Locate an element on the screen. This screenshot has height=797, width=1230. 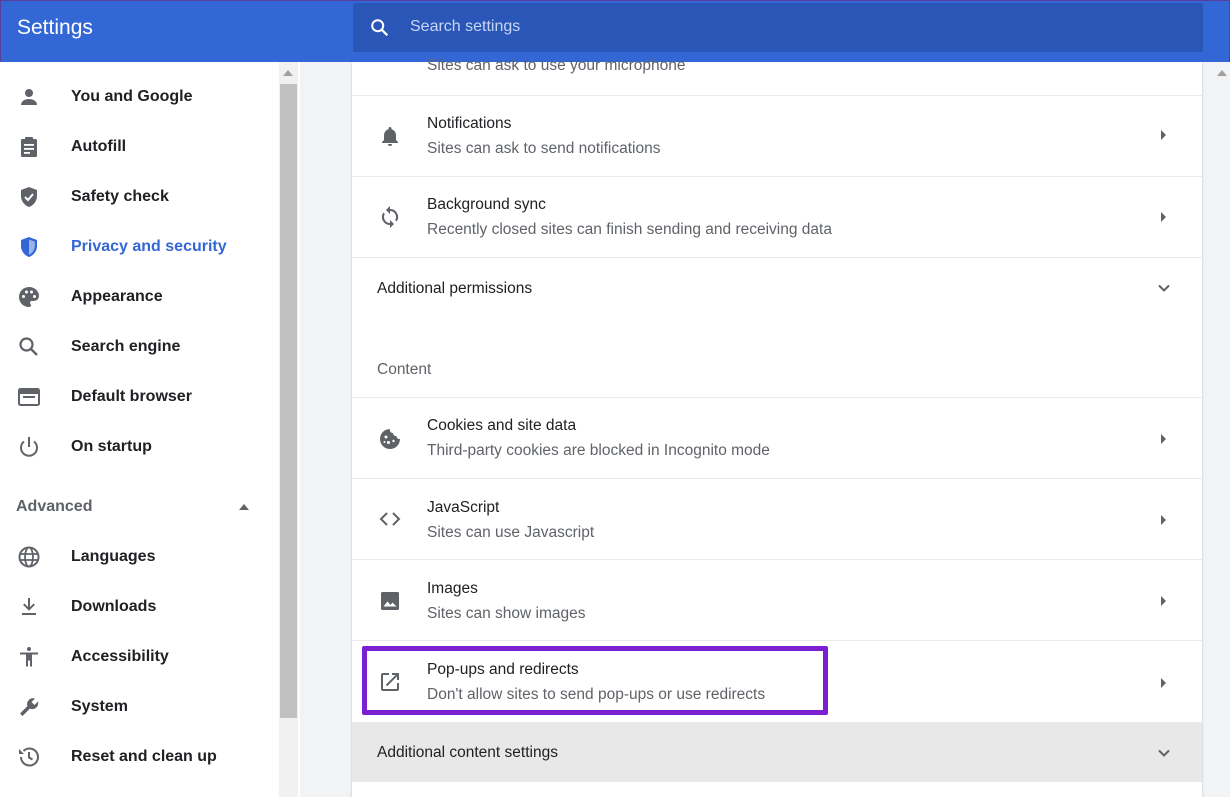
sidebar-item-downloads: Downloads is located at coordinates (139, 607).